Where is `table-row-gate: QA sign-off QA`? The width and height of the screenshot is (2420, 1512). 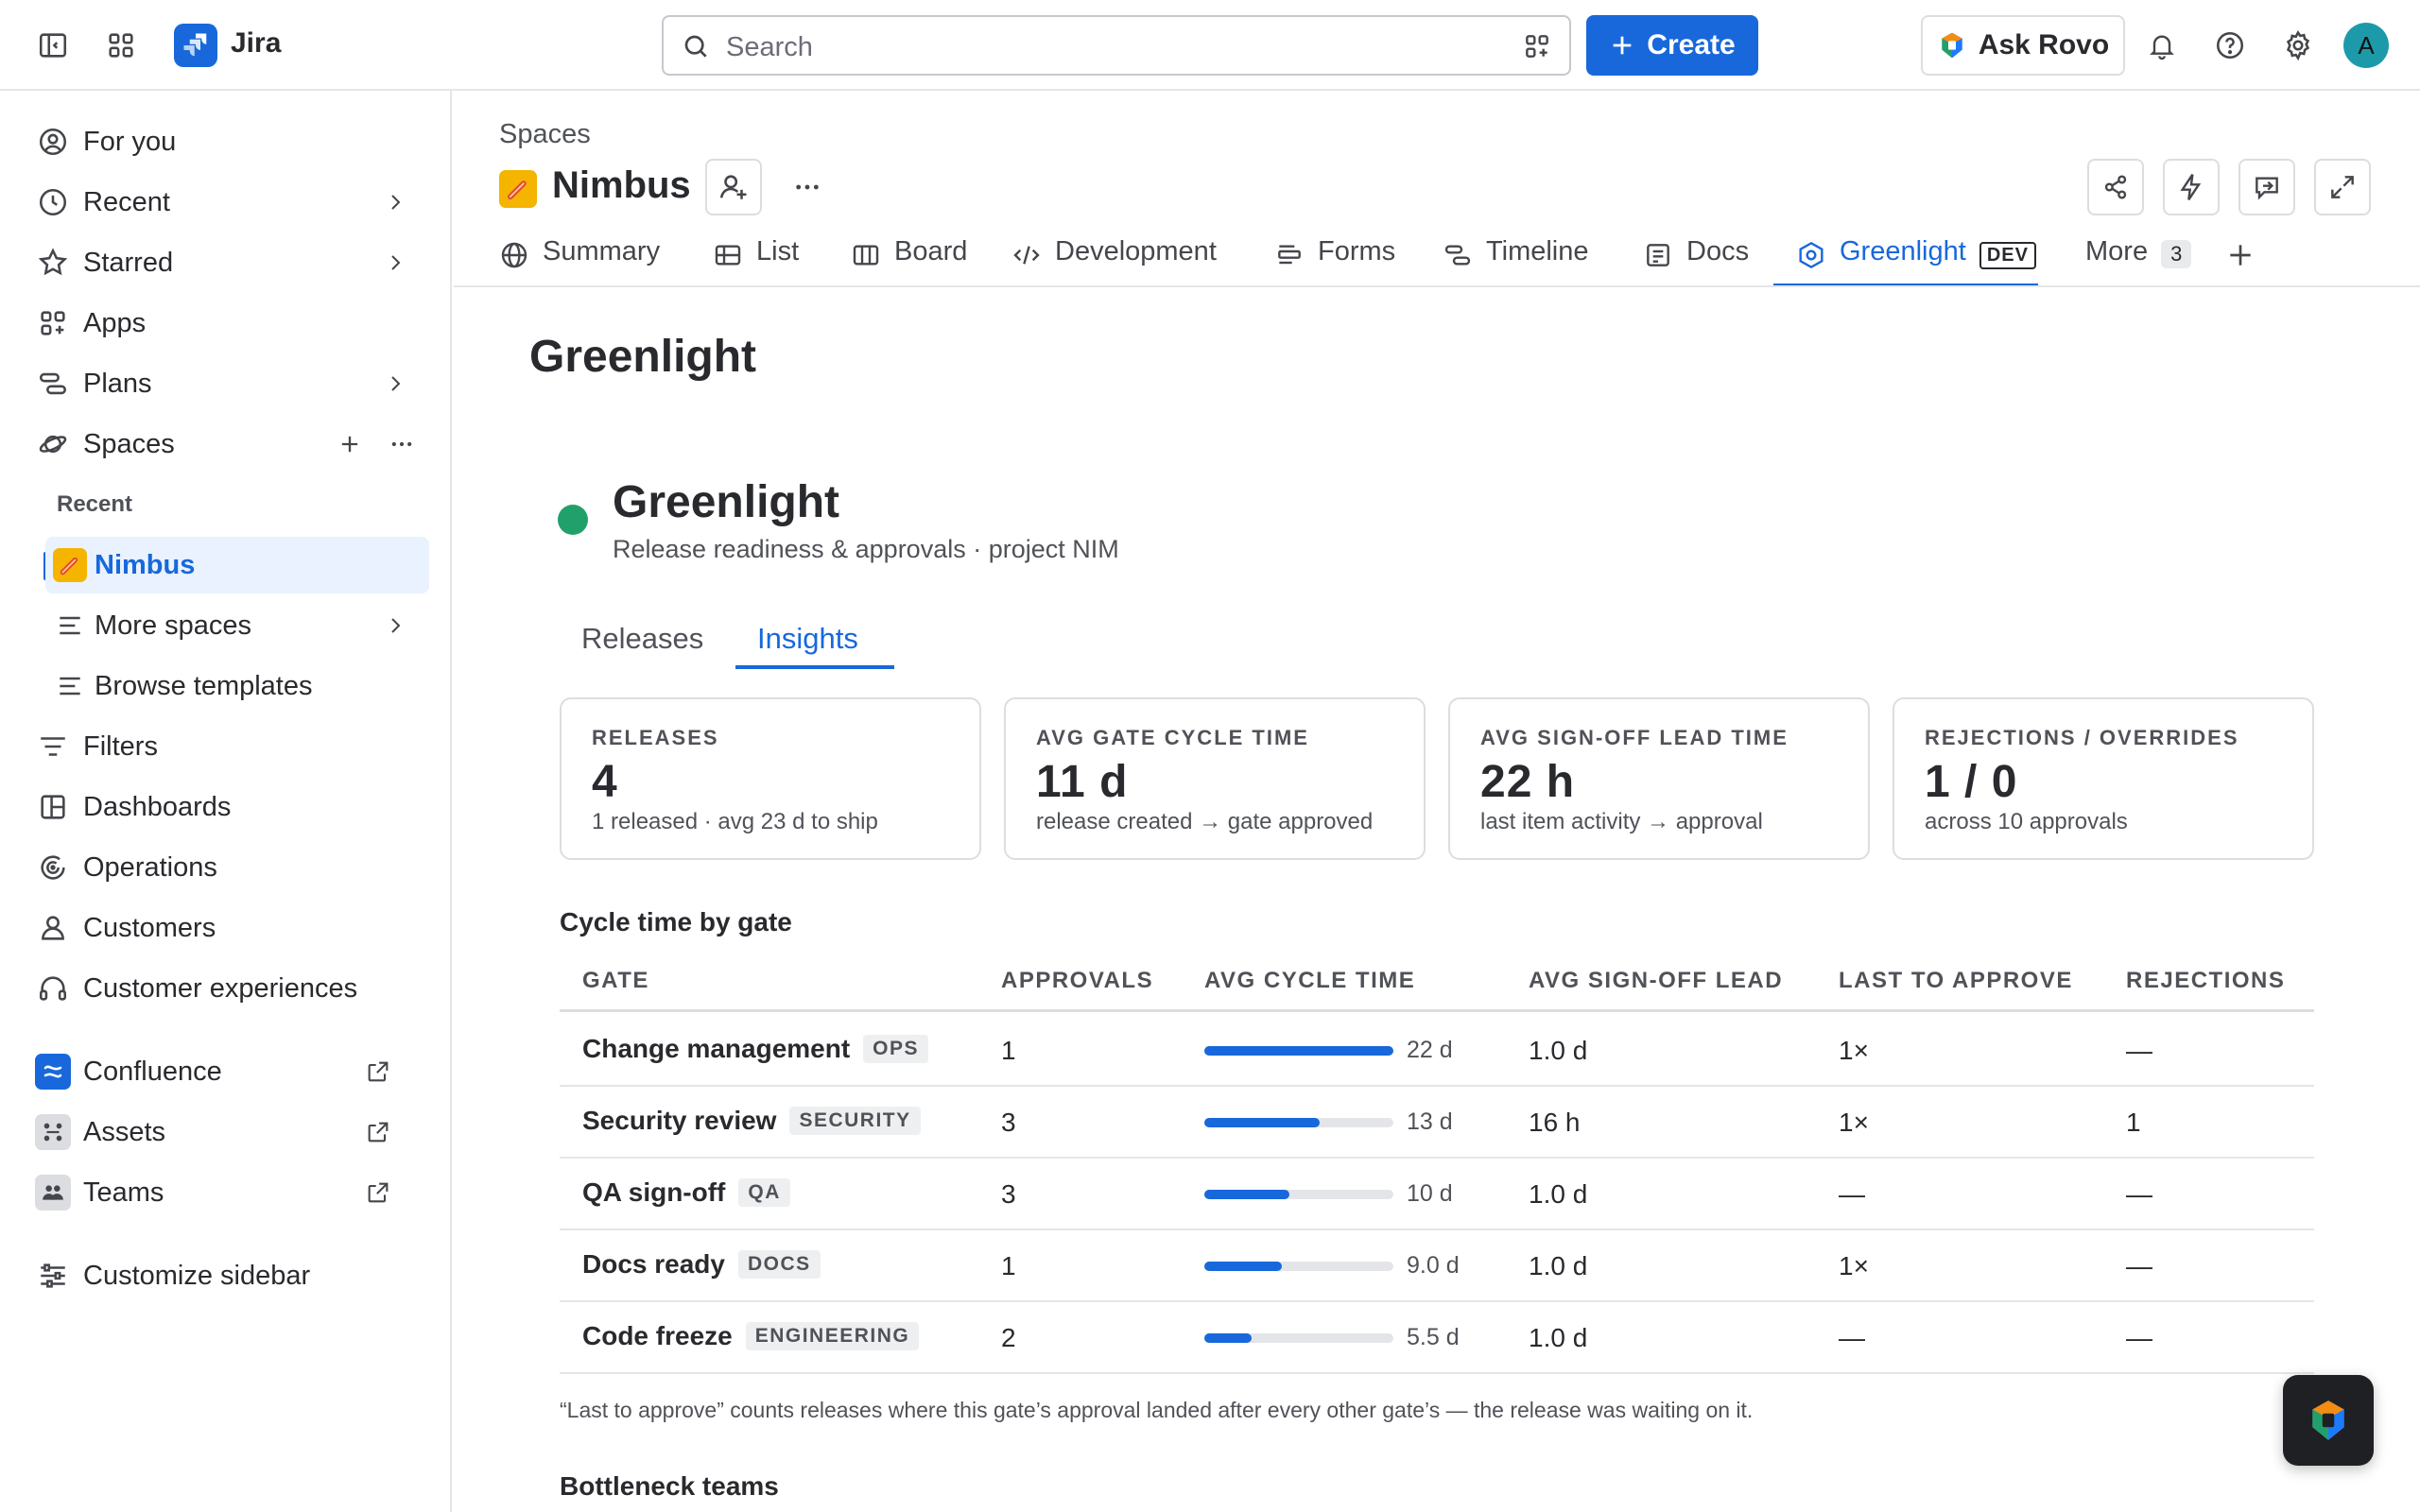
table-row-gate: QA sign-off QA is located at coordinates (686, 1192).